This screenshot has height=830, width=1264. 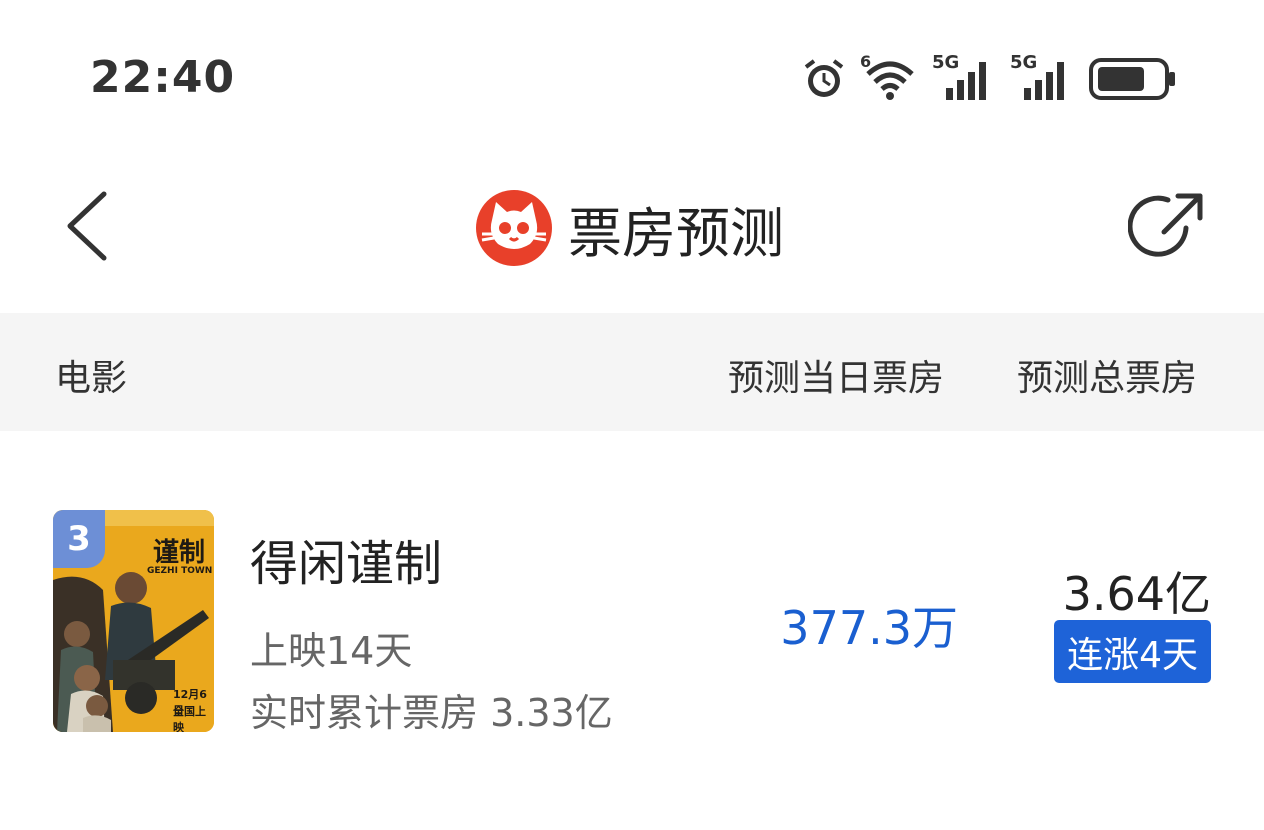 What do you see at coordinates (514, 228) in the screenshot?
I see `maoyan-cat-logo` at bounding box center [514, 228].